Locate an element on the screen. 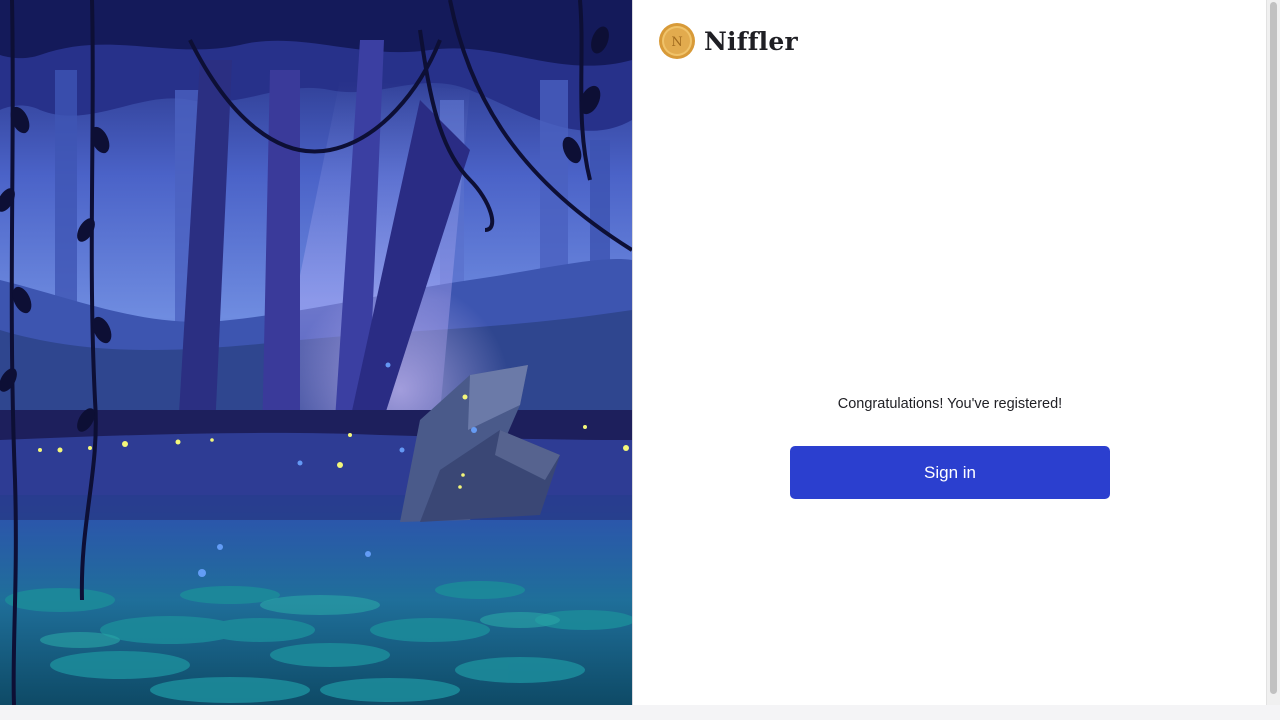  registration-success-message: Congratulations! You've registered! is located at coordinates (950, 404).